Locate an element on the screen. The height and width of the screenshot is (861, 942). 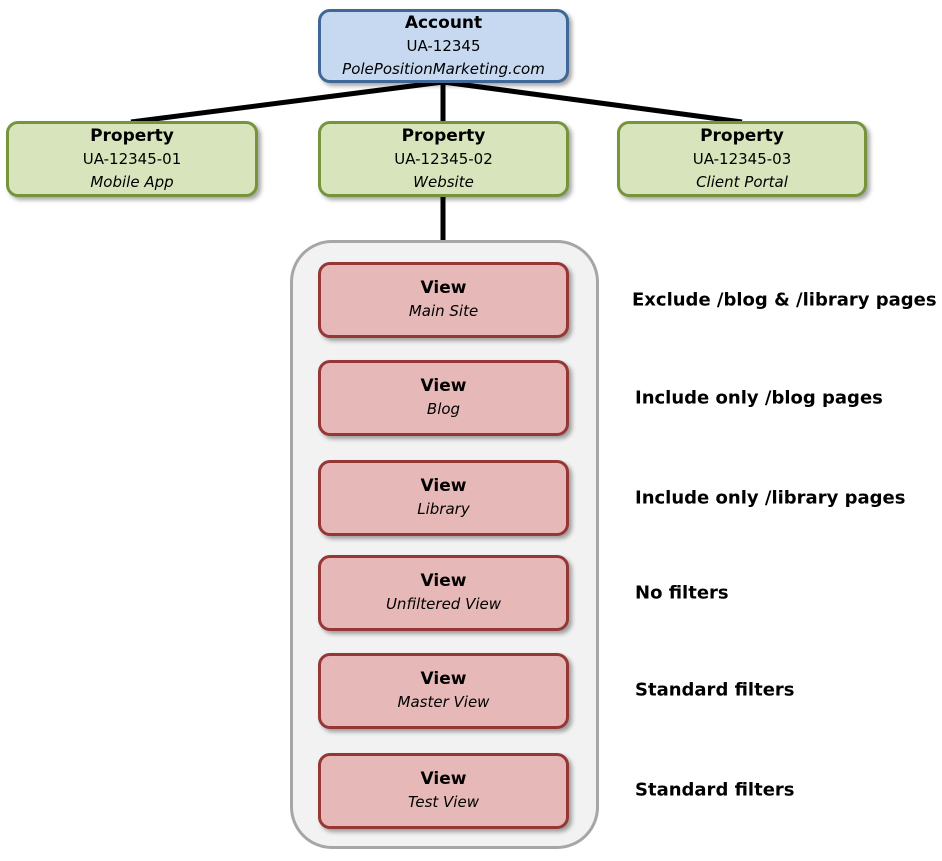
property-id: UA-12345-03 is located at coordinates (742, 158).